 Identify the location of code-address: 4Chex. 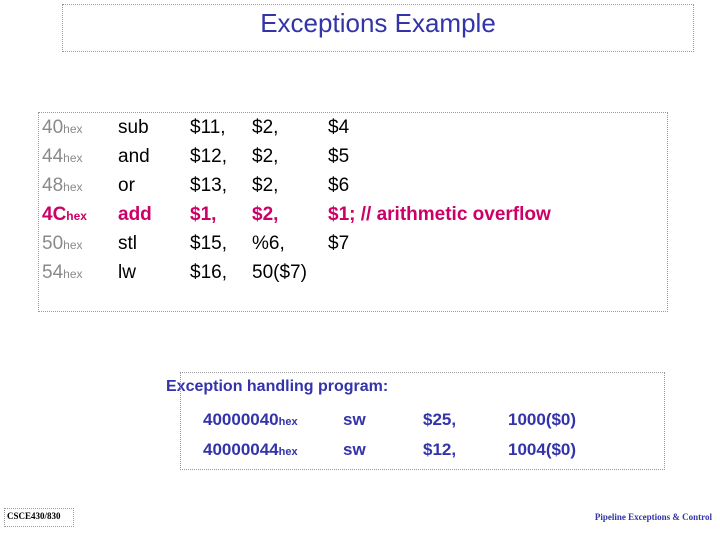
(80, 217).